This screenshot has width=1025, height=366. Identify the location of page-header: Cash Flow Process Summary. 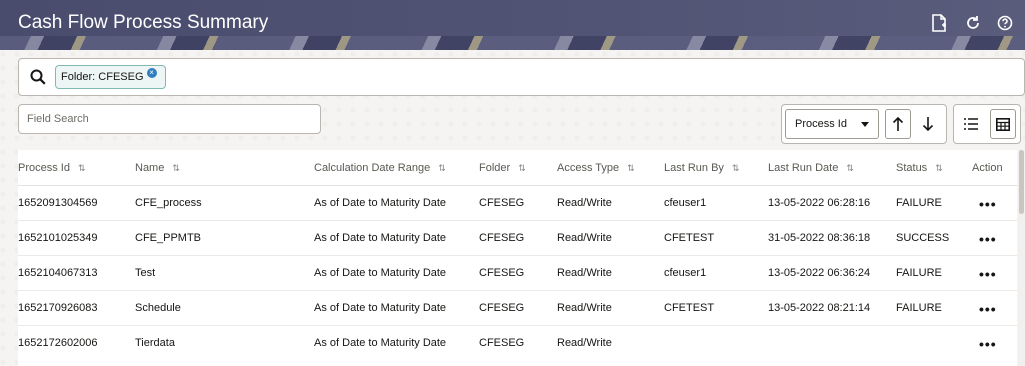
(512, 25).